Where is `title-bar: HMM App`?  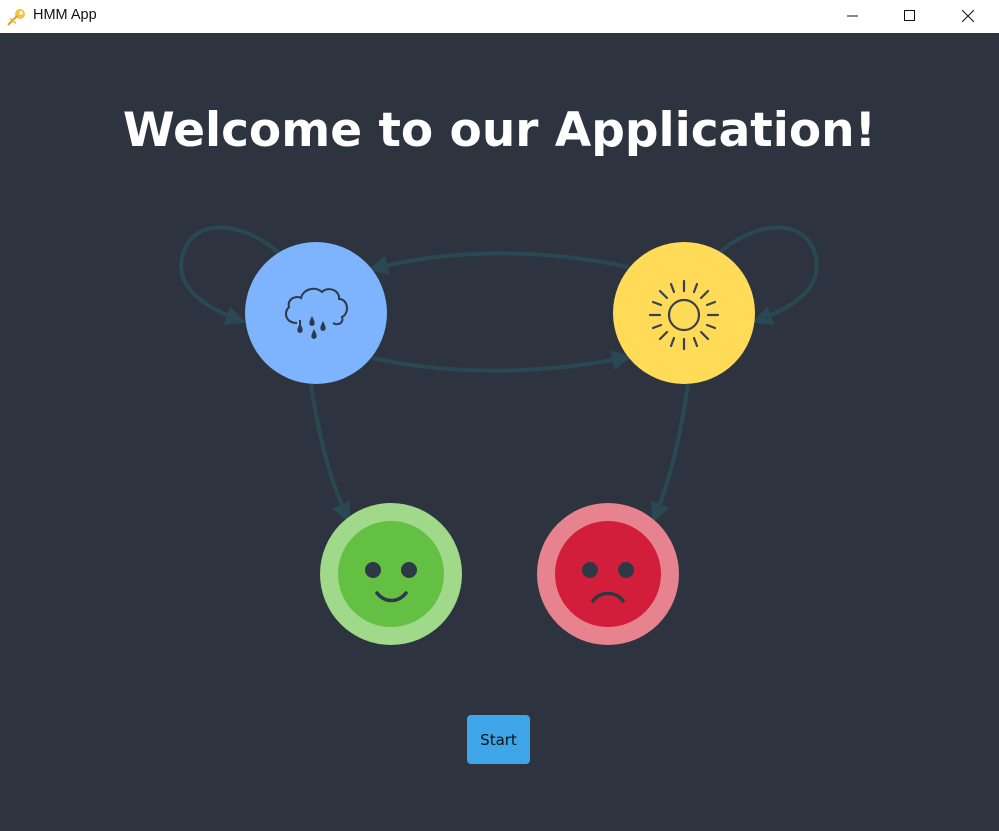 title-bar: HMM App is located at coordinates (499, 16).